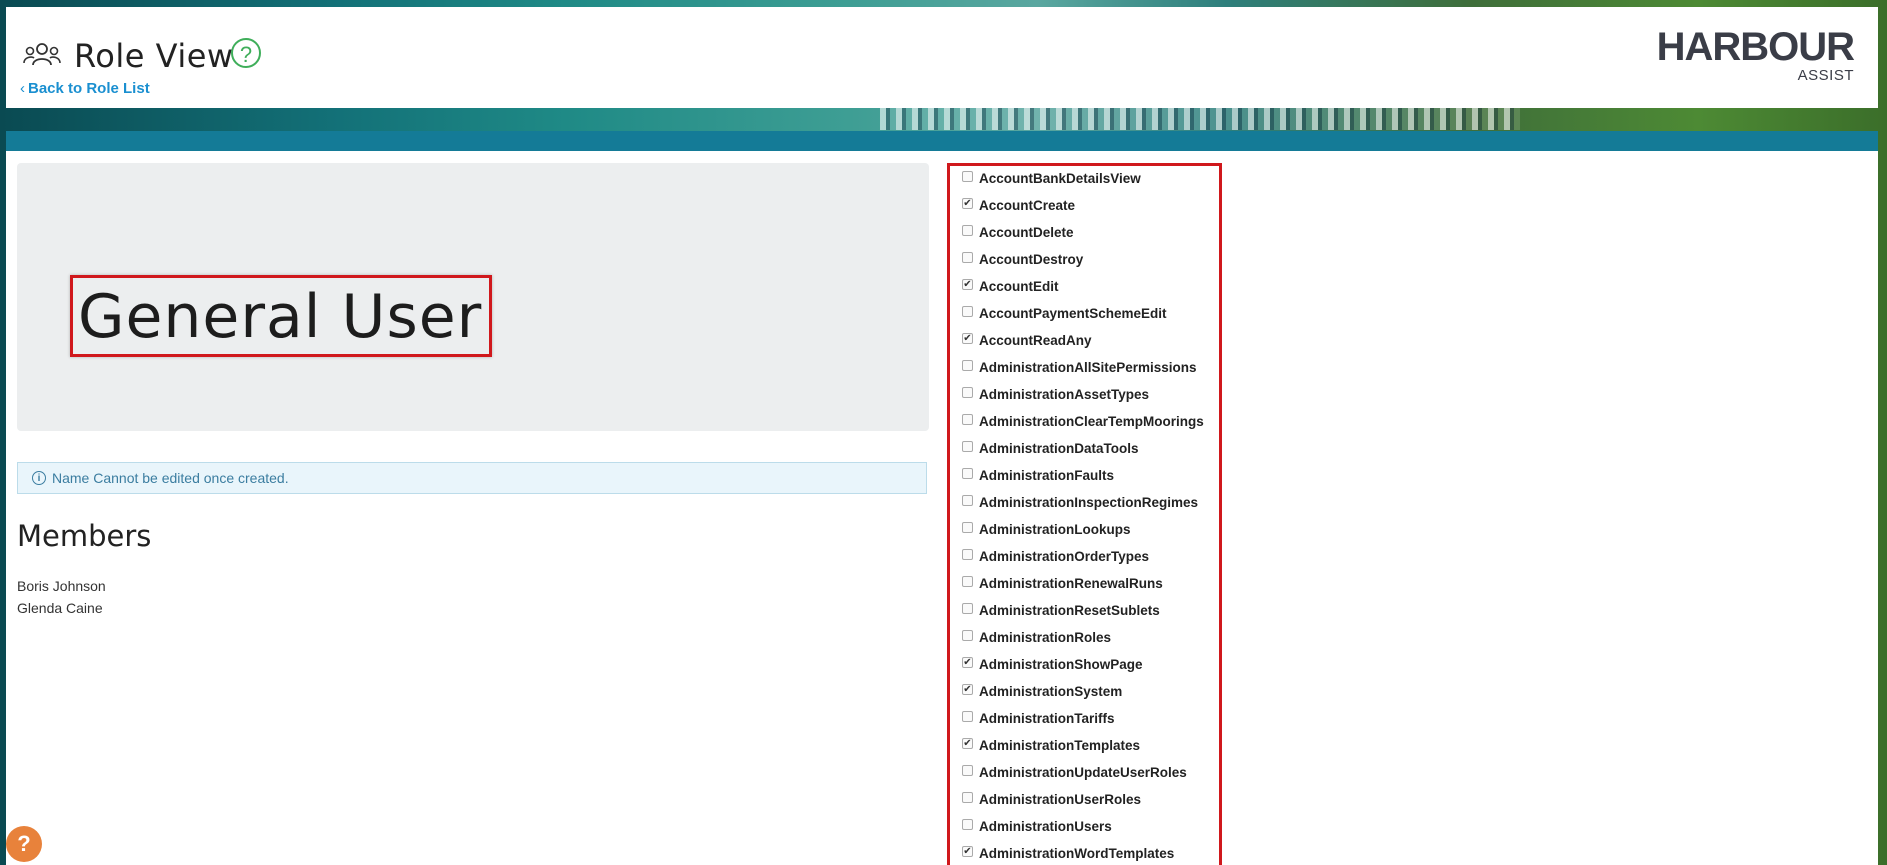 The width and height of the screenshot is (1887, 865). I want to click on permission-row: AdministrationRenewalRuns, so click(1062, 583).